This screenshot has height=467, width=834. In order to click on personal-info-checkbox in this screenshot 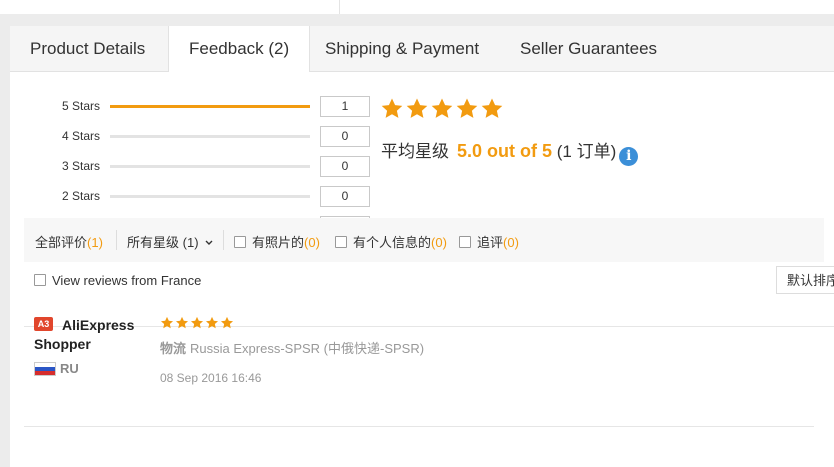, I will do `click(341, 242)`.